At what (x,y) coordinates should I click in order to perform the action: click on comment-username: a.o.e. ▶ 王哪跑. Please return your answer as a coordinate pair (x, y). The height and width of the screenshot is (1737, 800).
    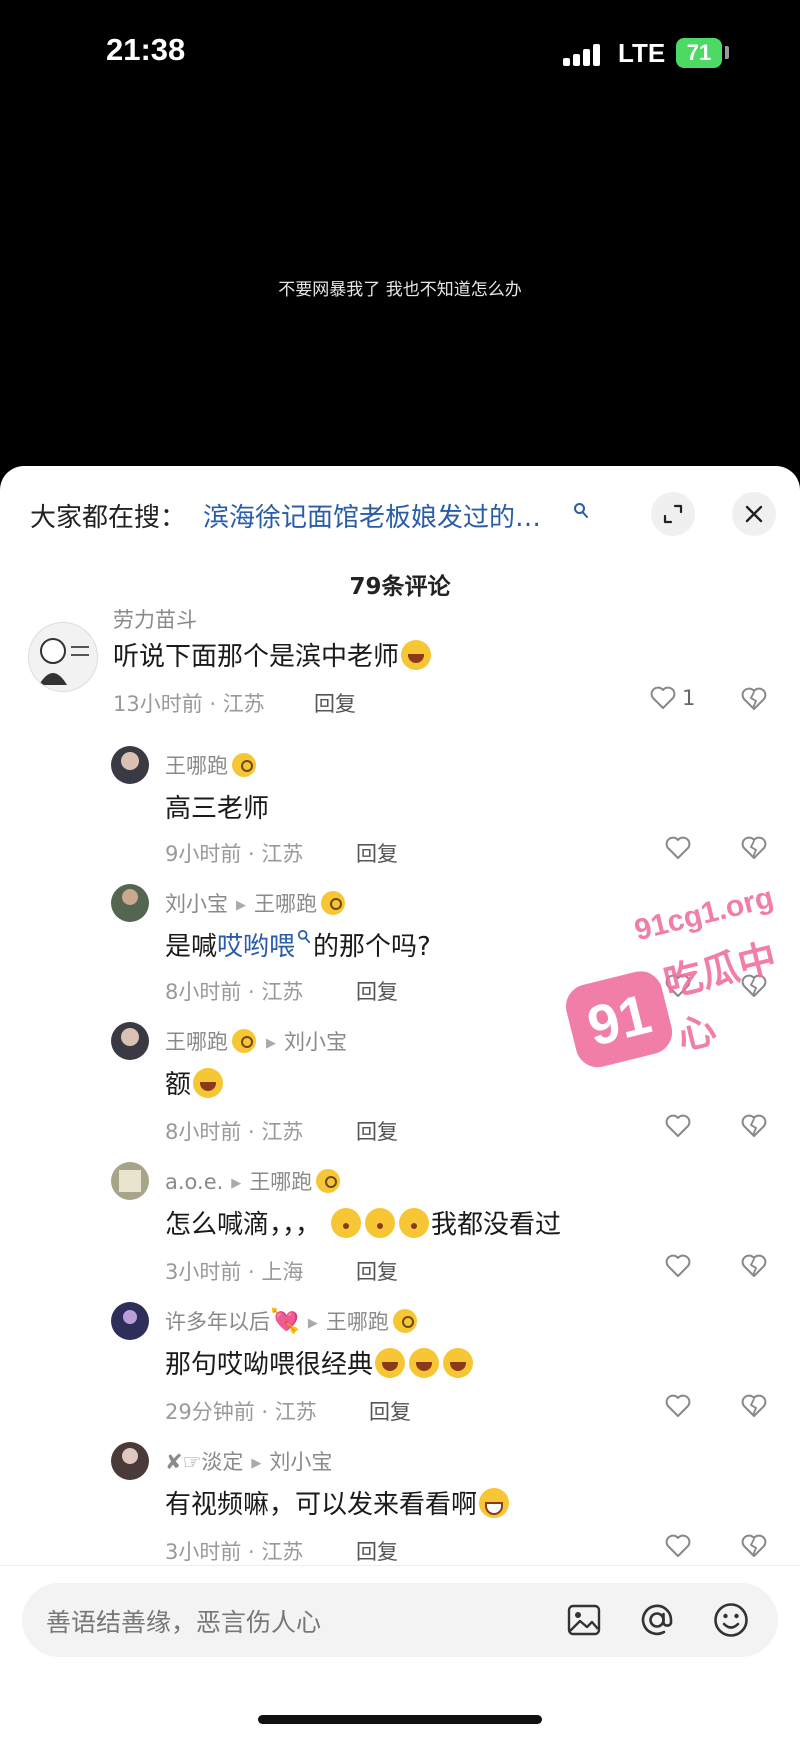
    Looking at the image, I should click on (253, 1181).